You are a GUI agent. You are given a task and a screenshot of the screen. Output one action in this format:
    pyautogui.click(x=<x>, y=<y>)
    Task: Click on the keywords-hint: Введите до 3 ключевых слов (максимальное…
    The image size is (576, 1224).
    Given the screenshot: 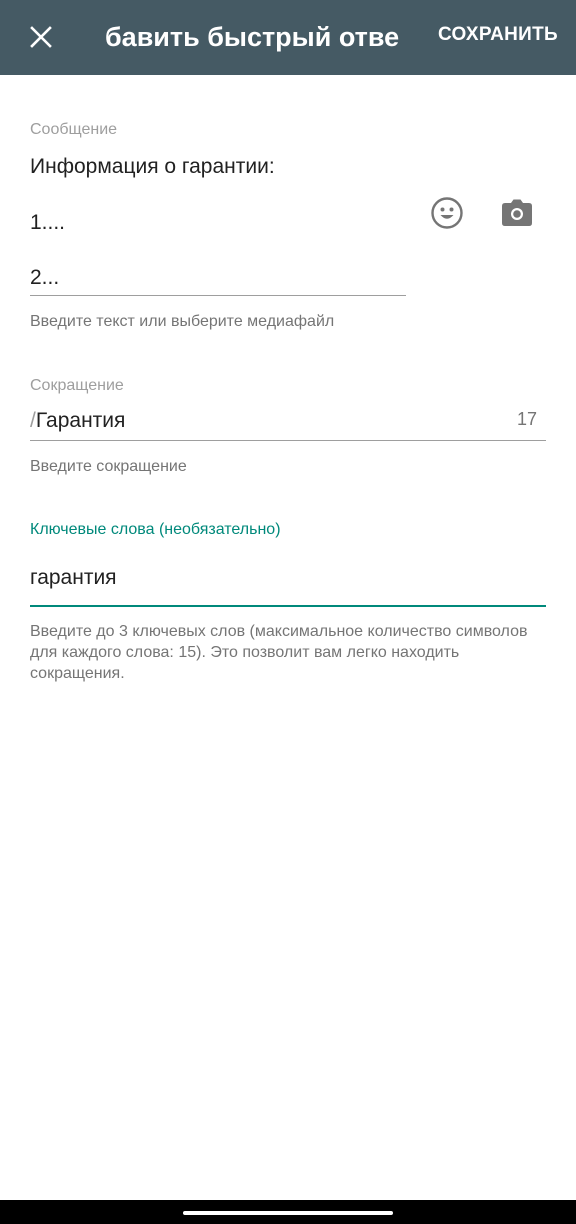 What is the action you would take?
    pyautogui.click(x=279, y=652)
    